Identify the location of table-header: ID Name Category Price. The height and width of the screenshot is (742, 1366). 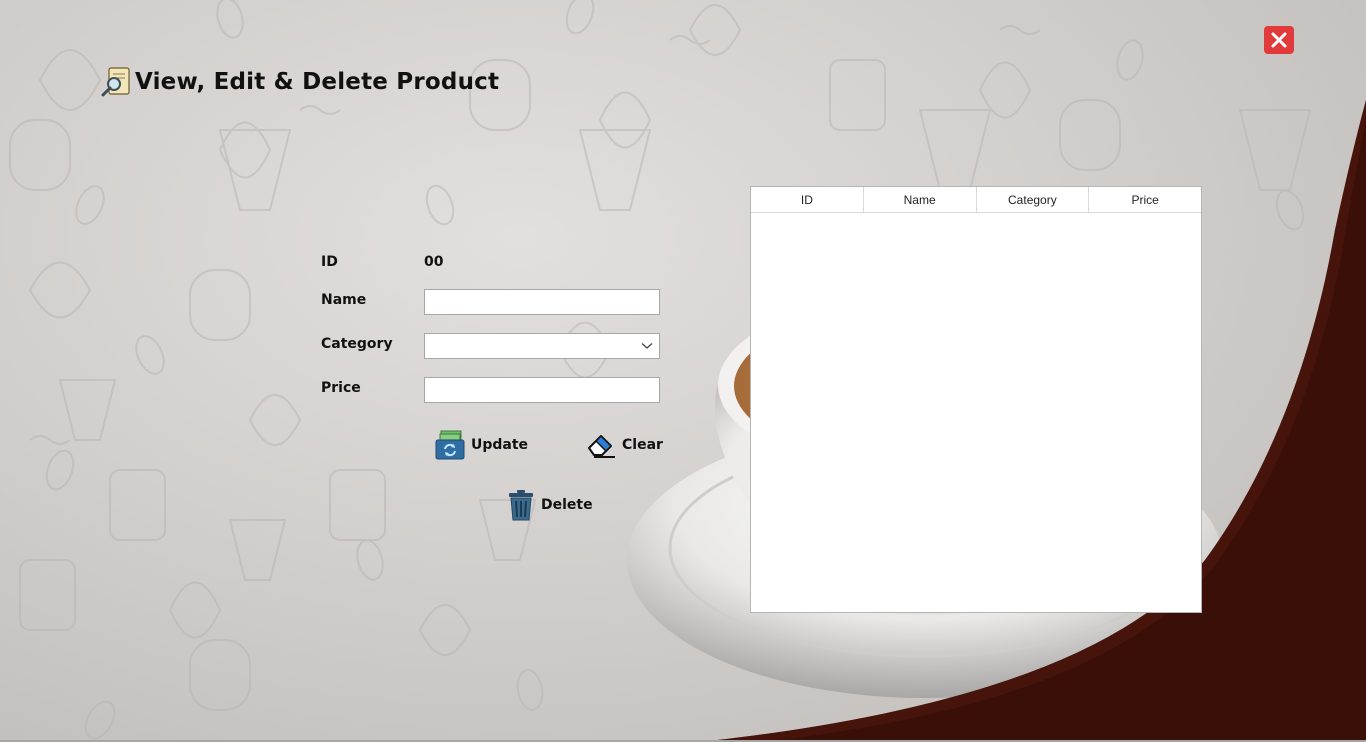
(976, 200).